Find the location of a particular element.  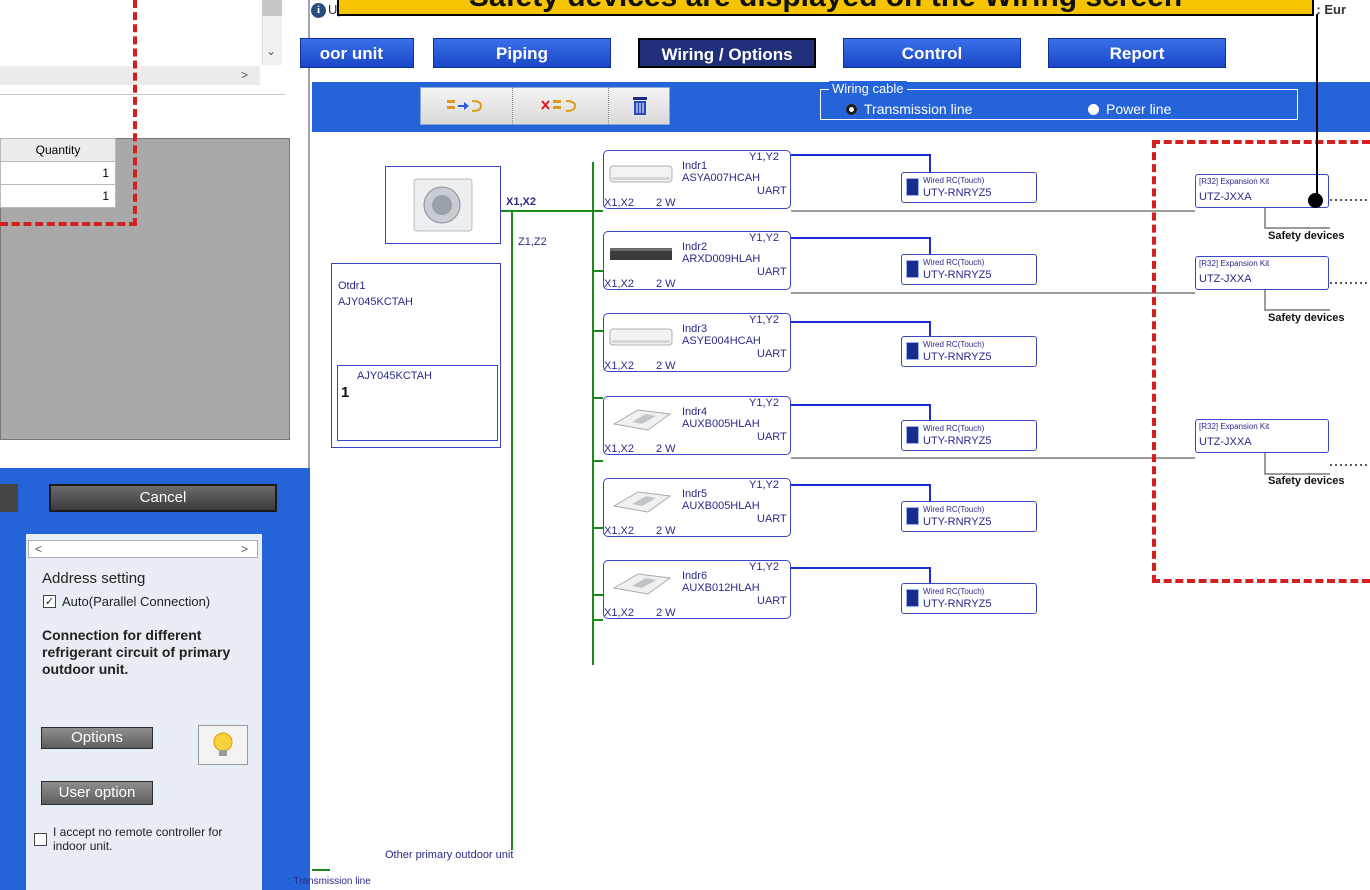

indoor-unit-model: ASYE004HCAH is located at coordinates (721, 341).